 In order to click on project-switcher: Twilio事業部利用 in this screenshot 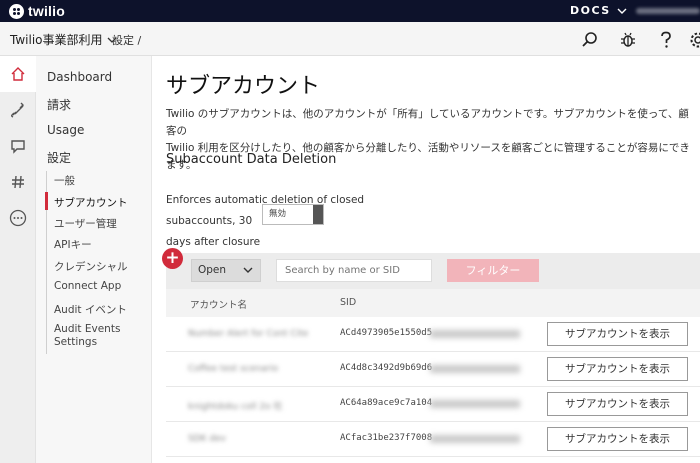, I will do `click(63, 39)`.